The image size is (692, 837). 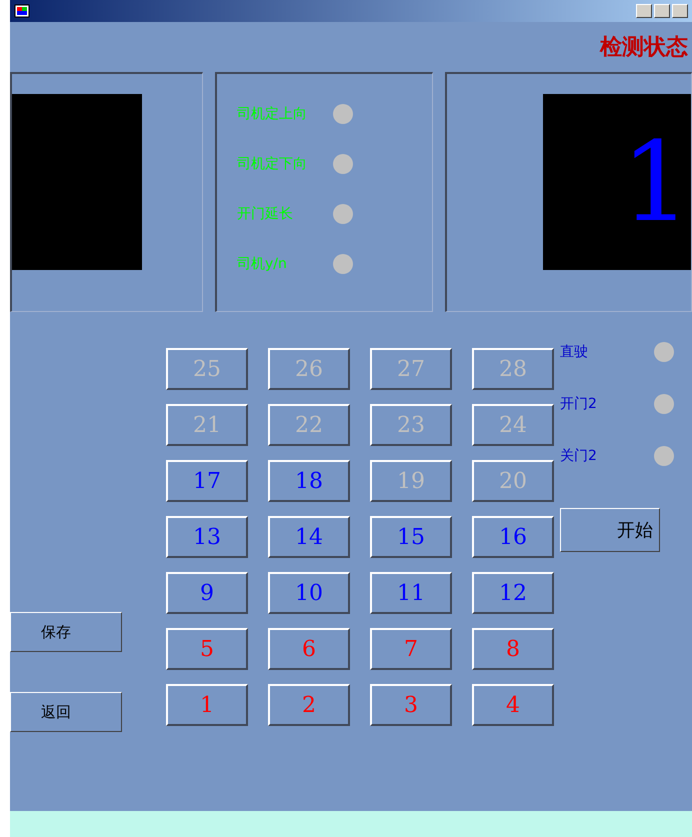 What do you see at coordinates (644, 47) in the screenshot?
I see `status-heading: 检测状态` at bounding box center [644, 47].